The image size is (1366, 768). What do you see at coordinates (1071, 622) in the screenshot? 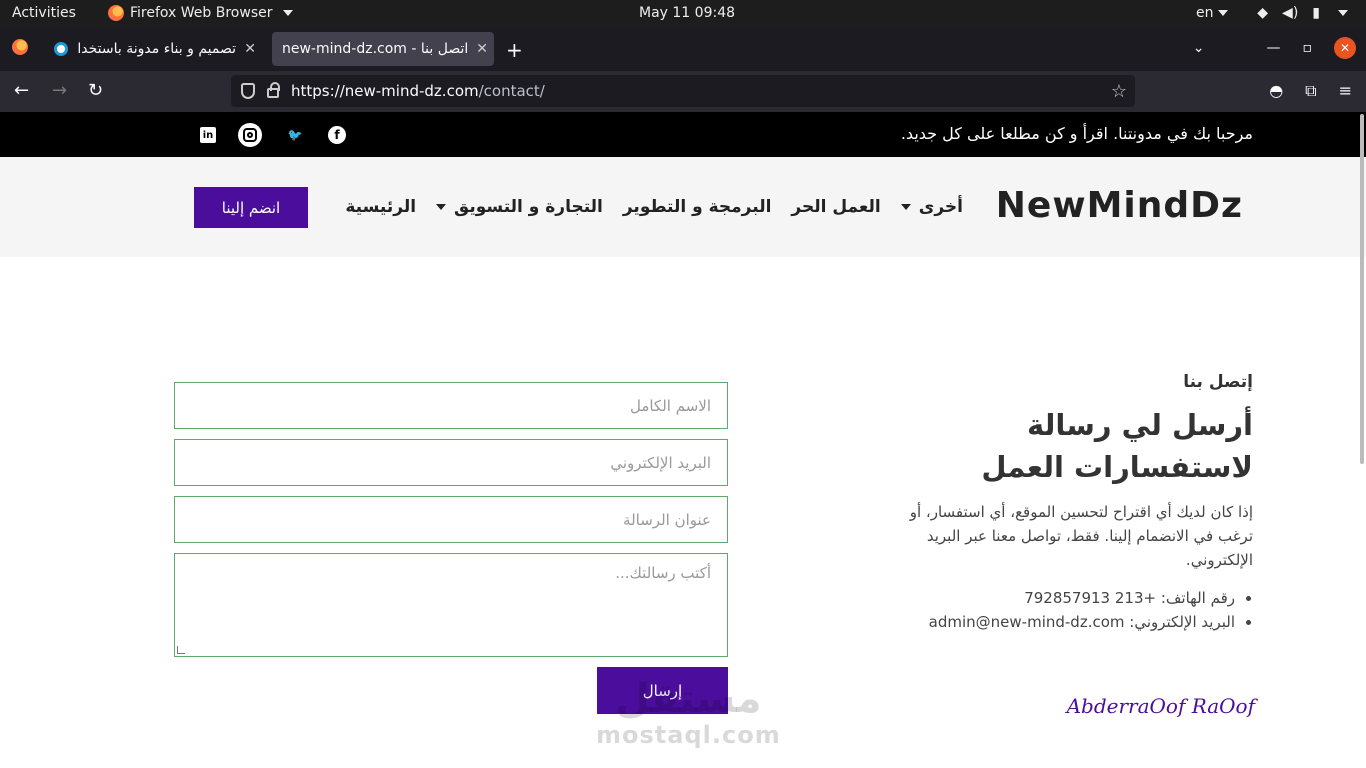
I see `email-item: البريد الإلكتروني: admin@new-mind-dz.com` at bounding box center [1071, 622].